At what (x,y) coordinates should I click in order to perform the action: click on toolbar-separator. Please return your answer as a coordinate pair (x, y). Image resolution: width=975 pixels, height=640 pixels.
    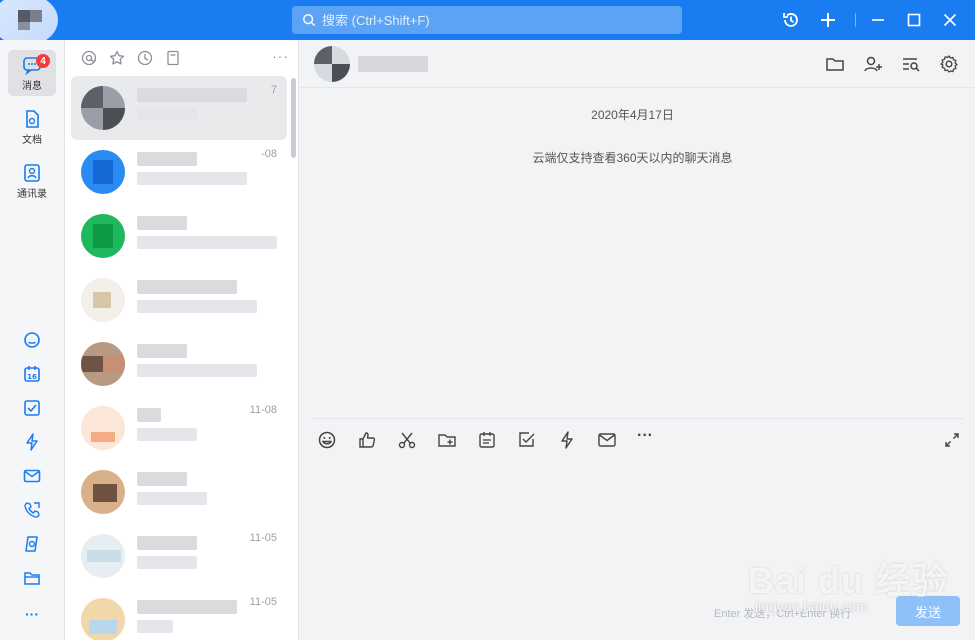
    Looking at the image, I should click on (855, 20).